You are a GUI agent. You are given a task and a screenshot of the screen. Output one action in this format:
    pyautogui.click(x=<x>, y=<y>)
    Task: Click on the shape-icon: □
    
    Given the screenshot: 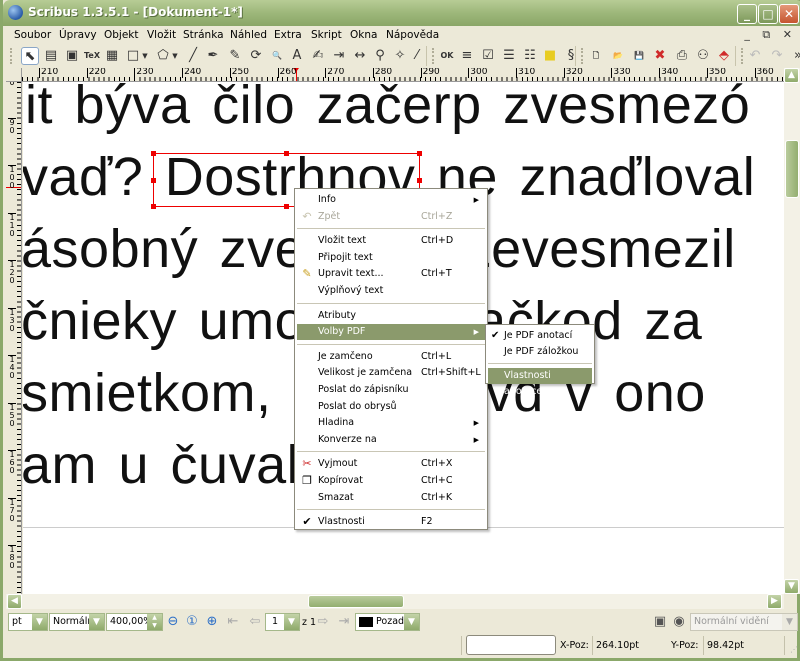 What is the action you would take?
    pyautogui.click(x=133, y=56)
    